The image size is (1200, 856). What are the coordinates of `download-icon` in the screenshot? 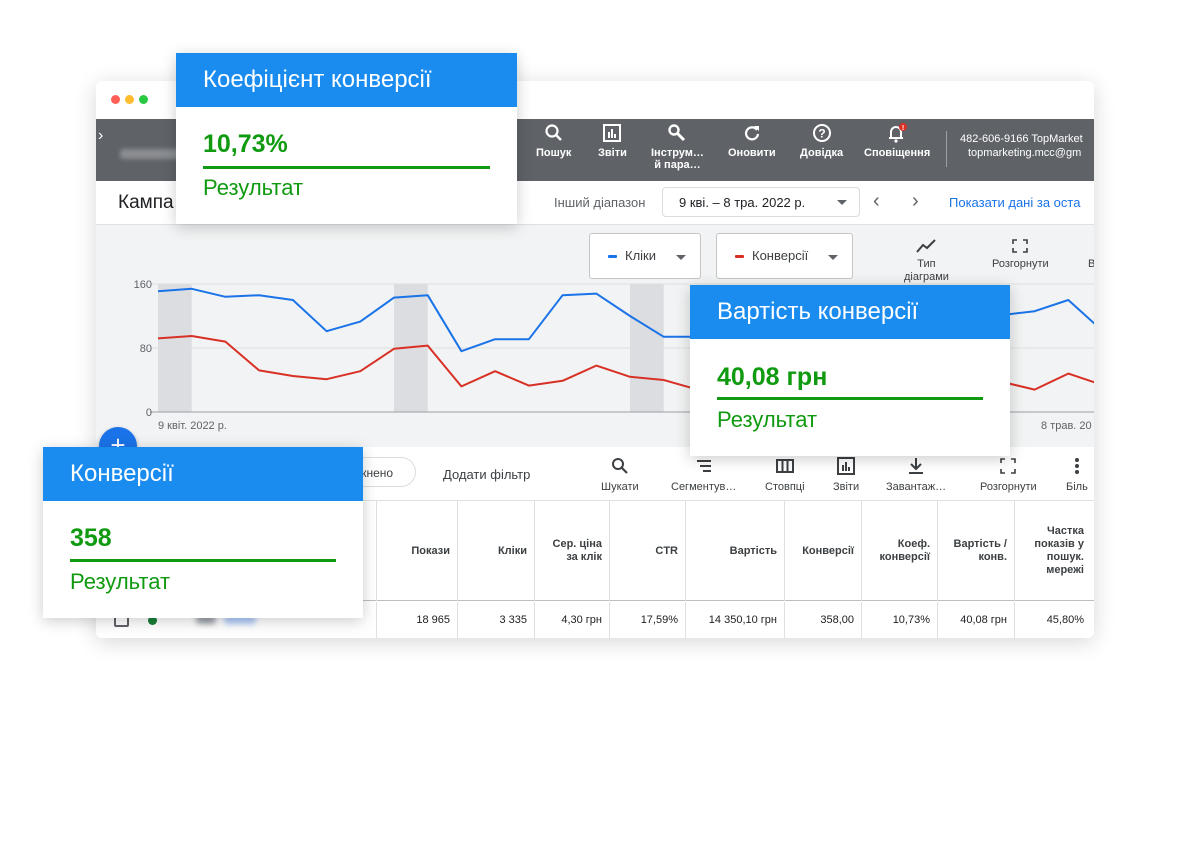 It's located at (916, 466).